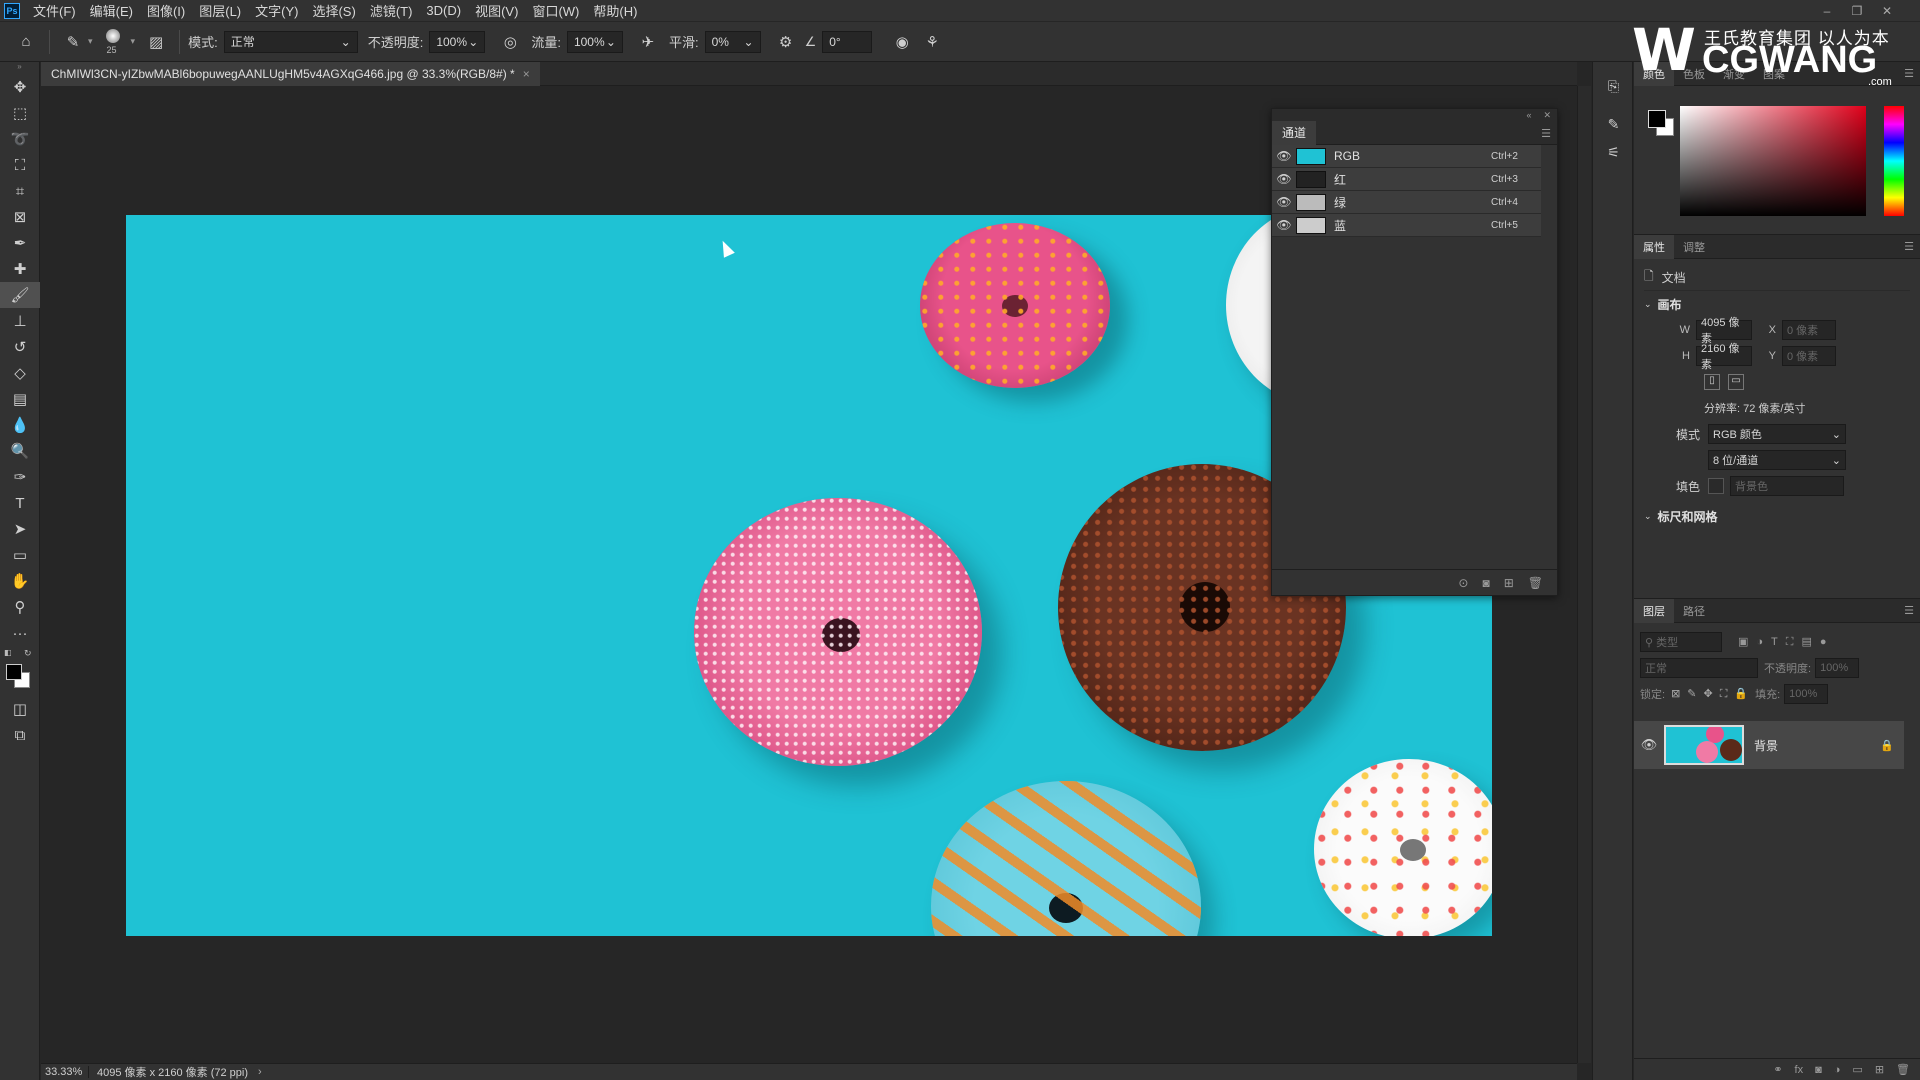 The width and height of the screenshot is (1920, 1080). Describe the element at coordinates (594, 41) in the screenshot. I see `flow-field: 100% ⌄` at that location.